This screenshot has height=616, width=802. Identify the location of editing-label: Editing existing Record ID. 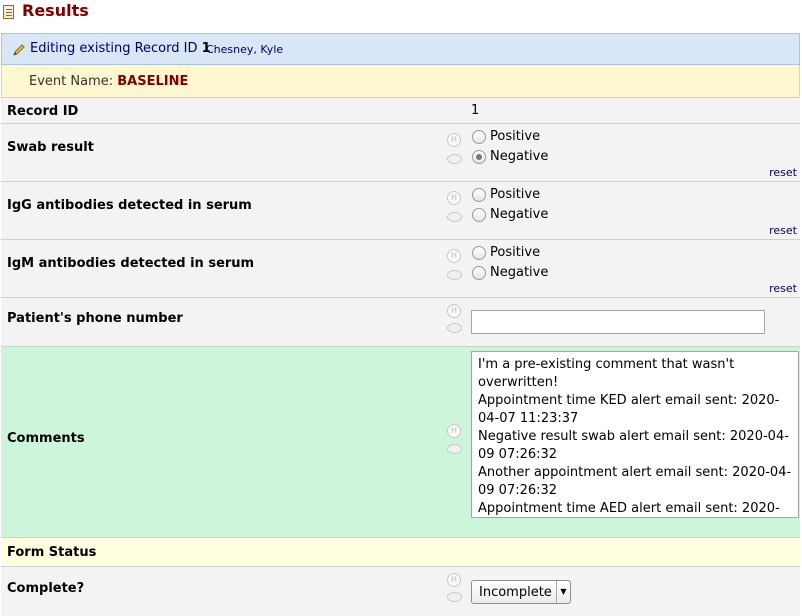
(114, 48).